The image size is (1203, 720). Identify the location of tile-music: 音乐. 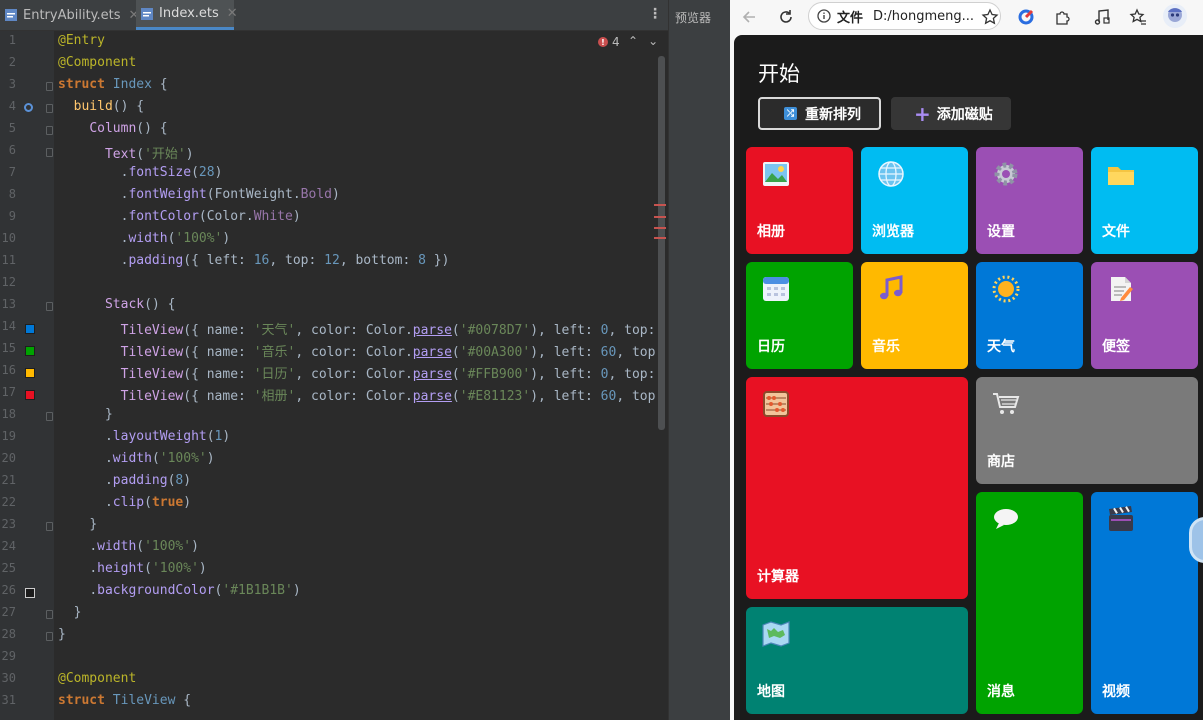
(914, 315).